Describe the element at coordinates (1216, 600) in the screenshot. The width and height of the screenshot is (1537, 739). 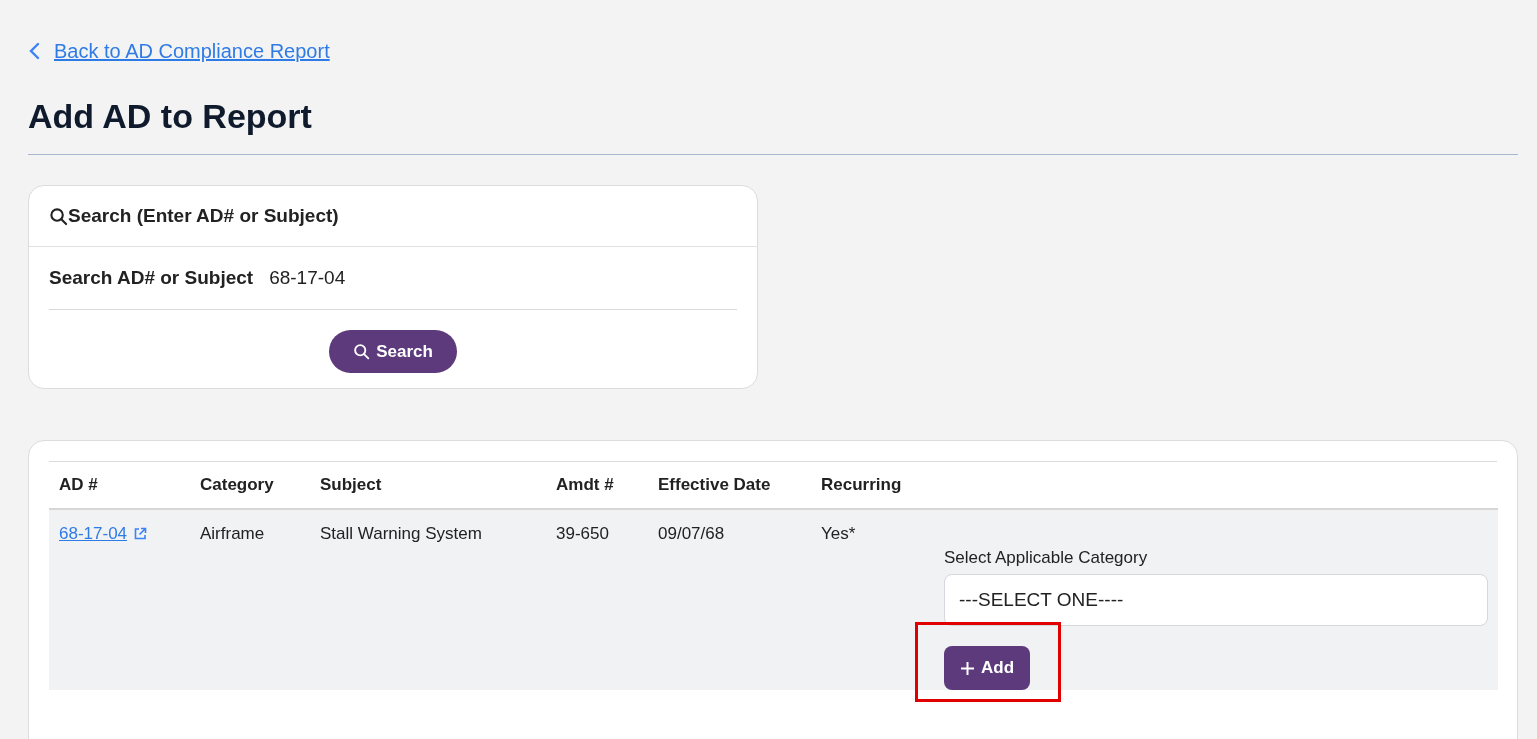
I see `category-select: ---SELECT ONE----` at that location.